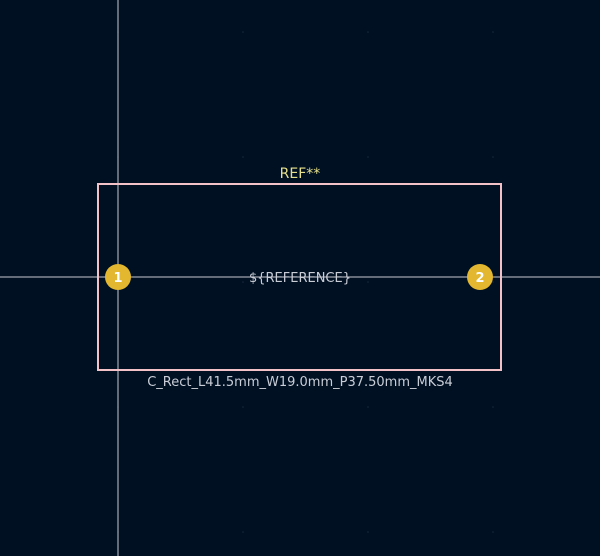 The height and width of the screenshot is (556, 600). I want to click on pad-2: 2, so click(480, 277).